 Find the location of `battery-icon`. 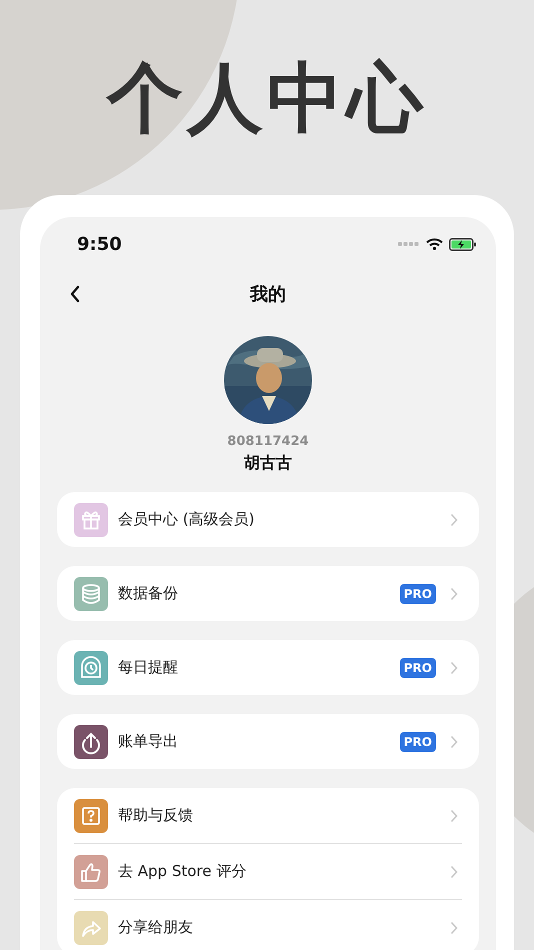

battery-icon is located at coordinates (463, 244).